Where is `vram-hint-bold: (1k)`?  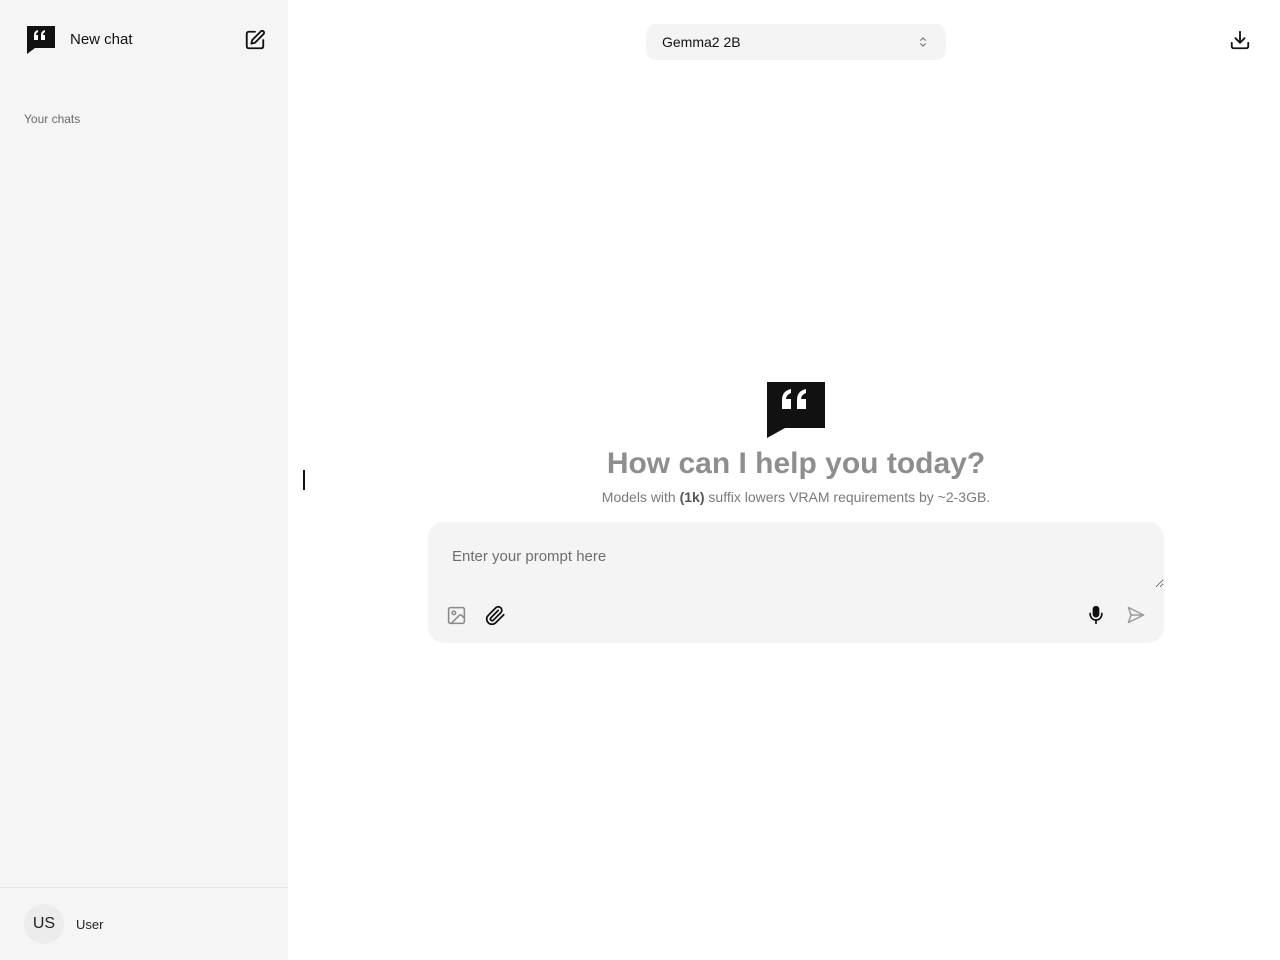 vram-hint-bold: (1k) is located at coordinates (692, 497).